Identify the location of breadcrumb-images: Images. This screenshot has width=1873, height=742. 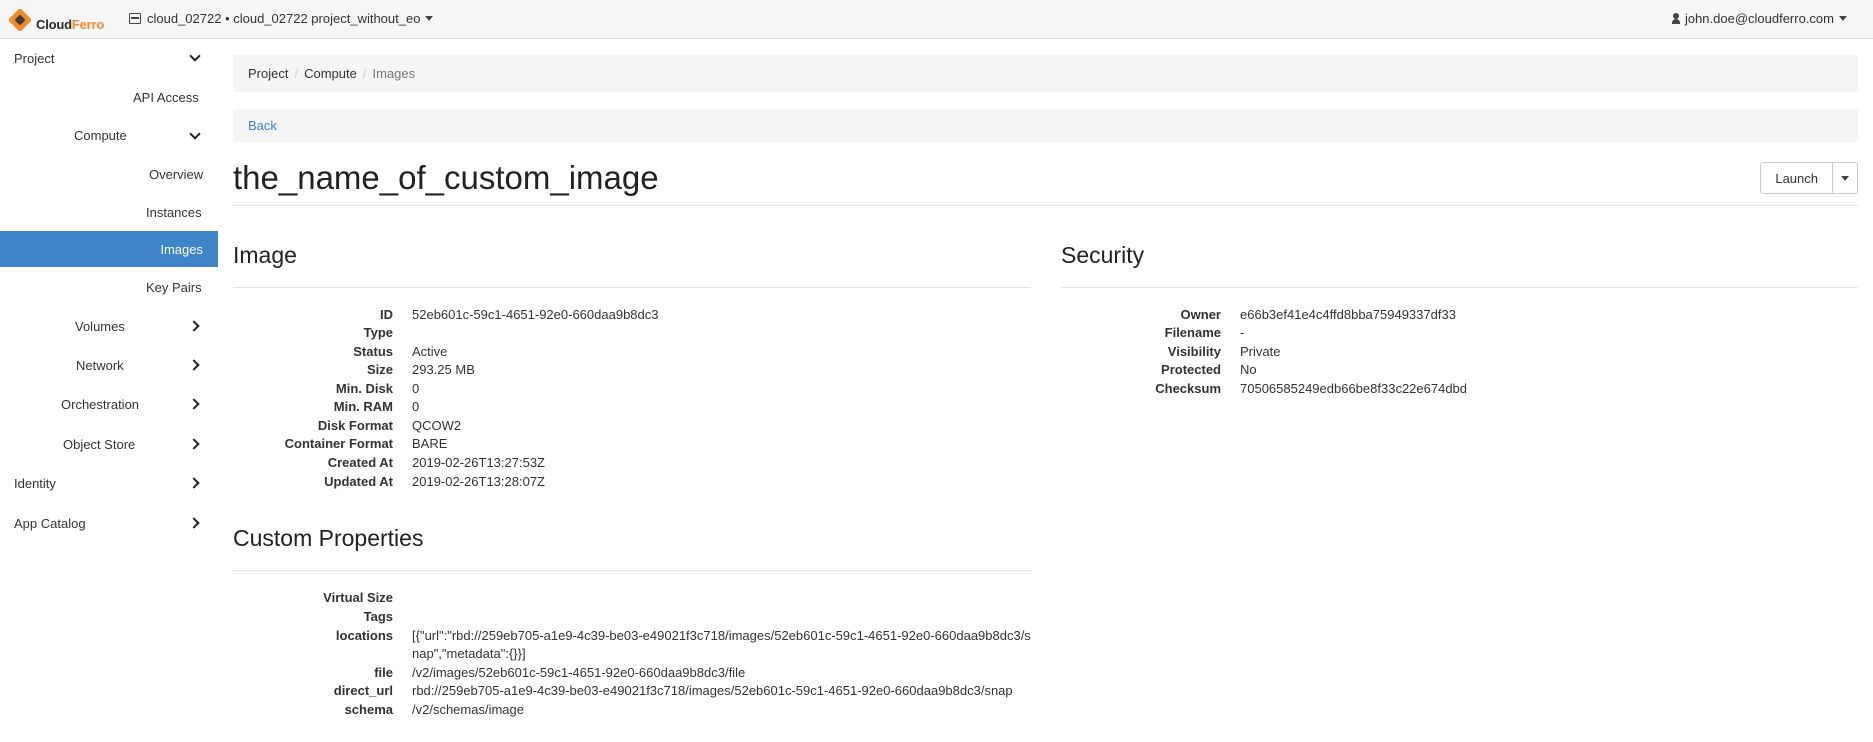
(394, 73).